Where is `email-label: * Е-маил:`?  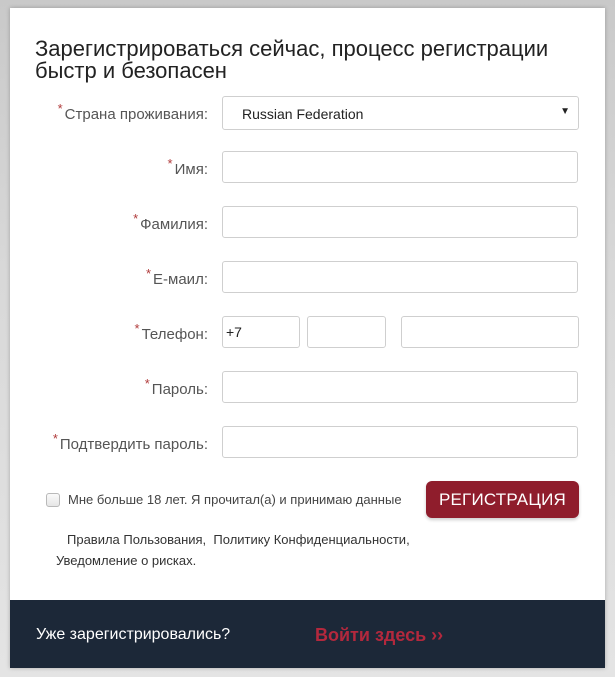 email-label: * Е-маил: is located at coordinates (177, 277).